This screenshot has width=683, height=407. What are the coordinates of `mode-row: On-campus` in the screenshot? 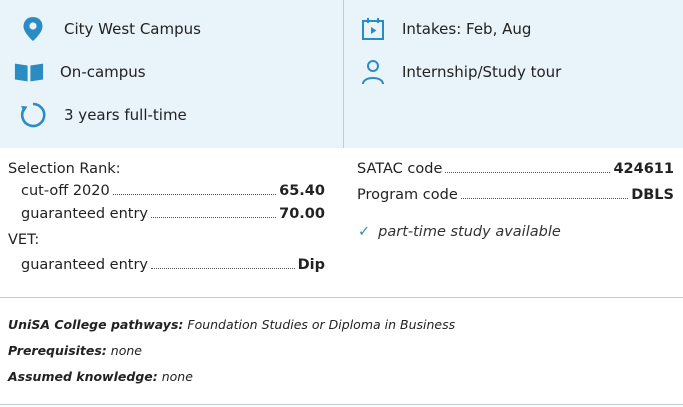 It's located at (80, 72).